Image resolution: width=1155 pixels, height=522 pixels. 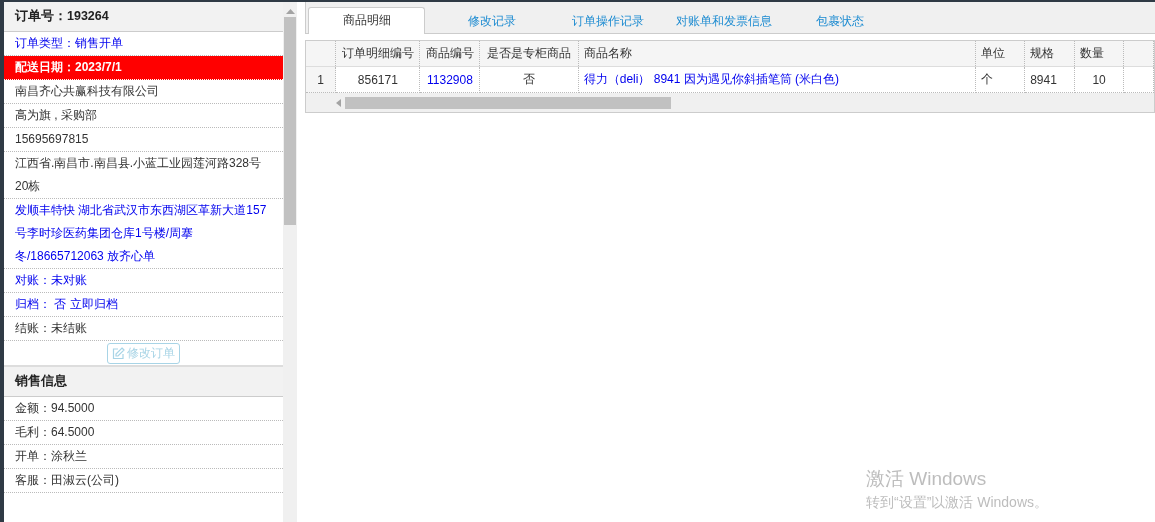 What do you see at coordinates (143, 17) in the screenshot?
I see `order-number-heading: 订单号：193264` at bounding box center [143, 17].